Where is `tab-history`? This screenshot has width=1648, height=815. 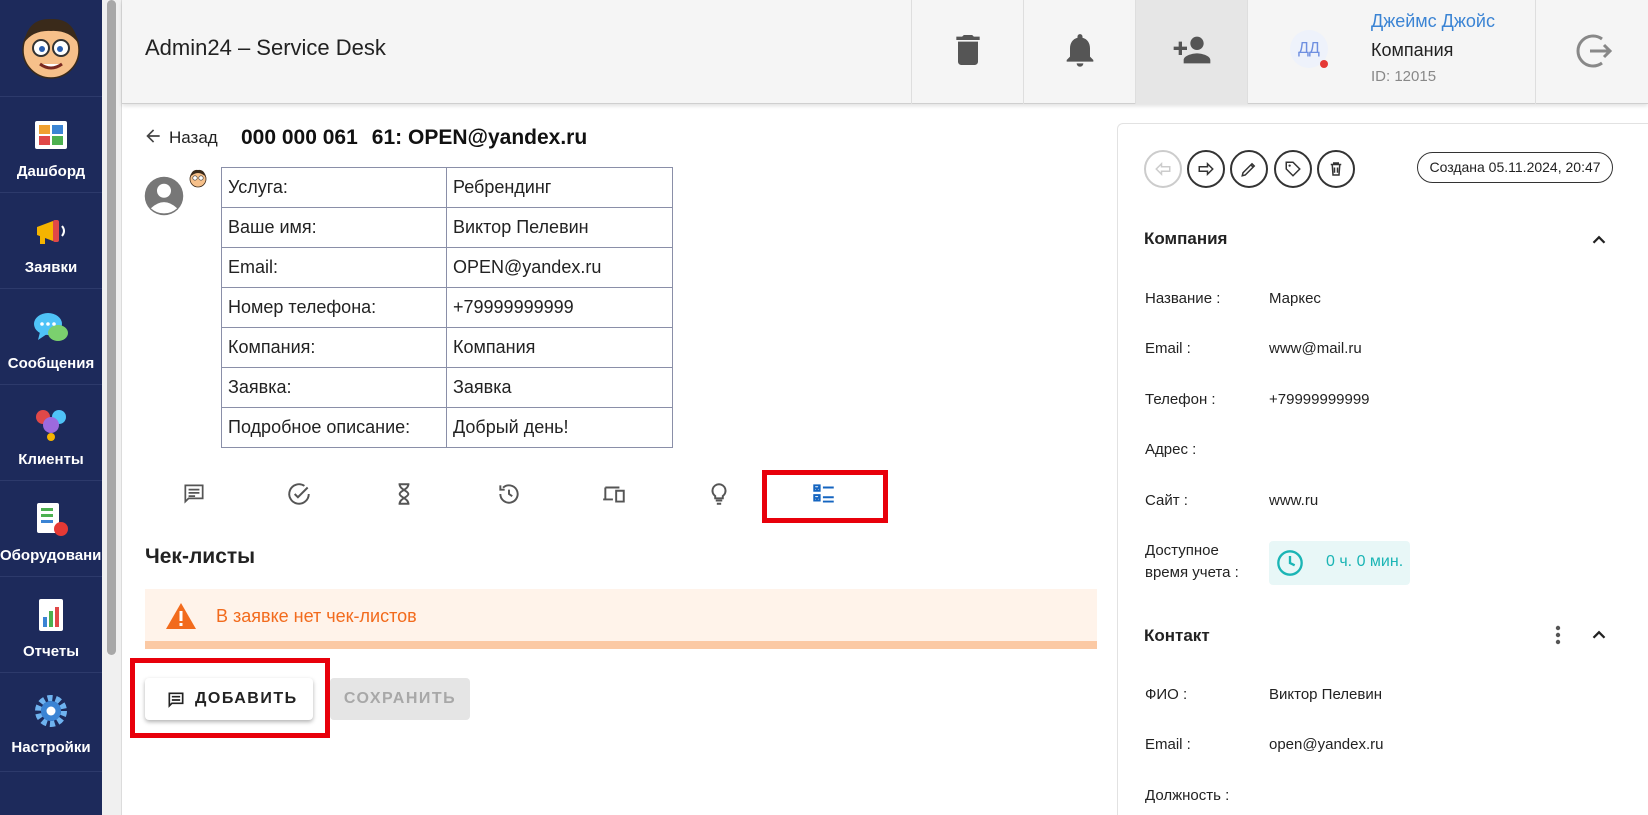 tab-history is located at coordinates (508, 495).